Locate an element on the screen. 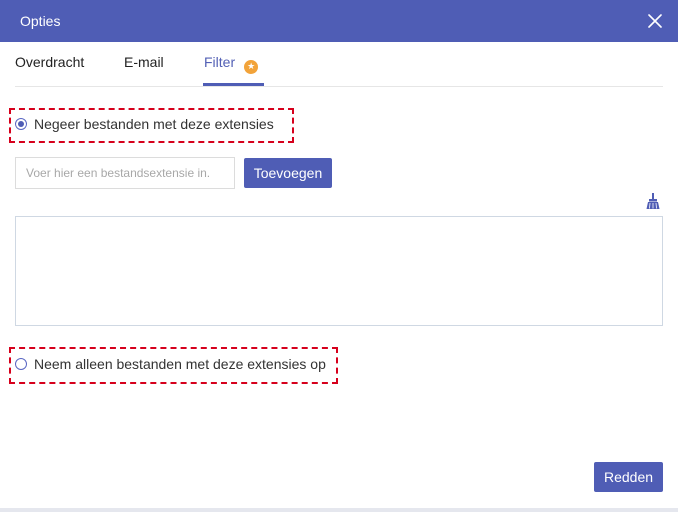 The image size is (678, 512). radio-ignore-extensions: Negeer bestanden met deze extensies is located at coordinates (144, 124).